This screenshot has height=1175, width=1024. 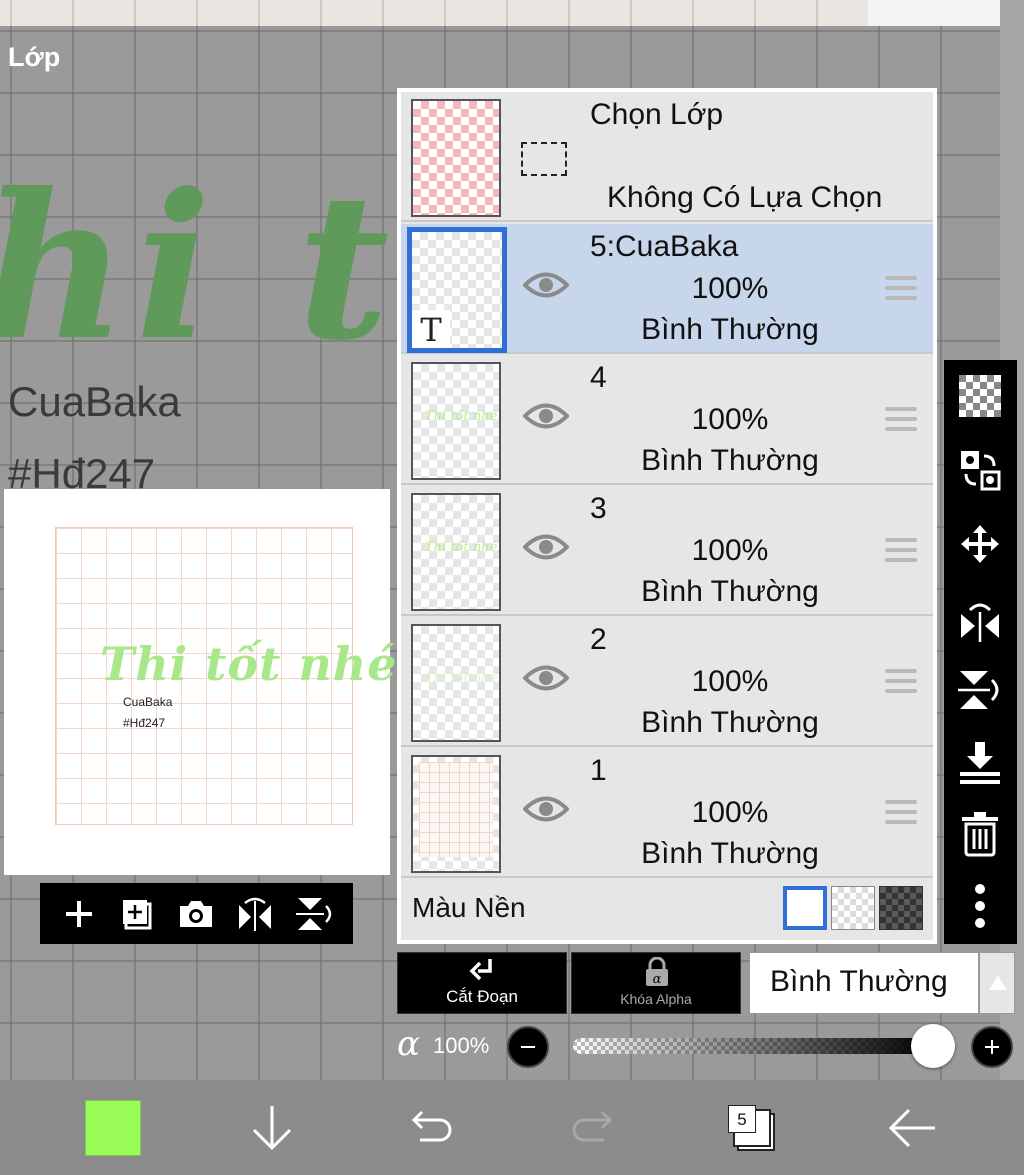 I want to click on trash-icon, so click(x=980, y=834).